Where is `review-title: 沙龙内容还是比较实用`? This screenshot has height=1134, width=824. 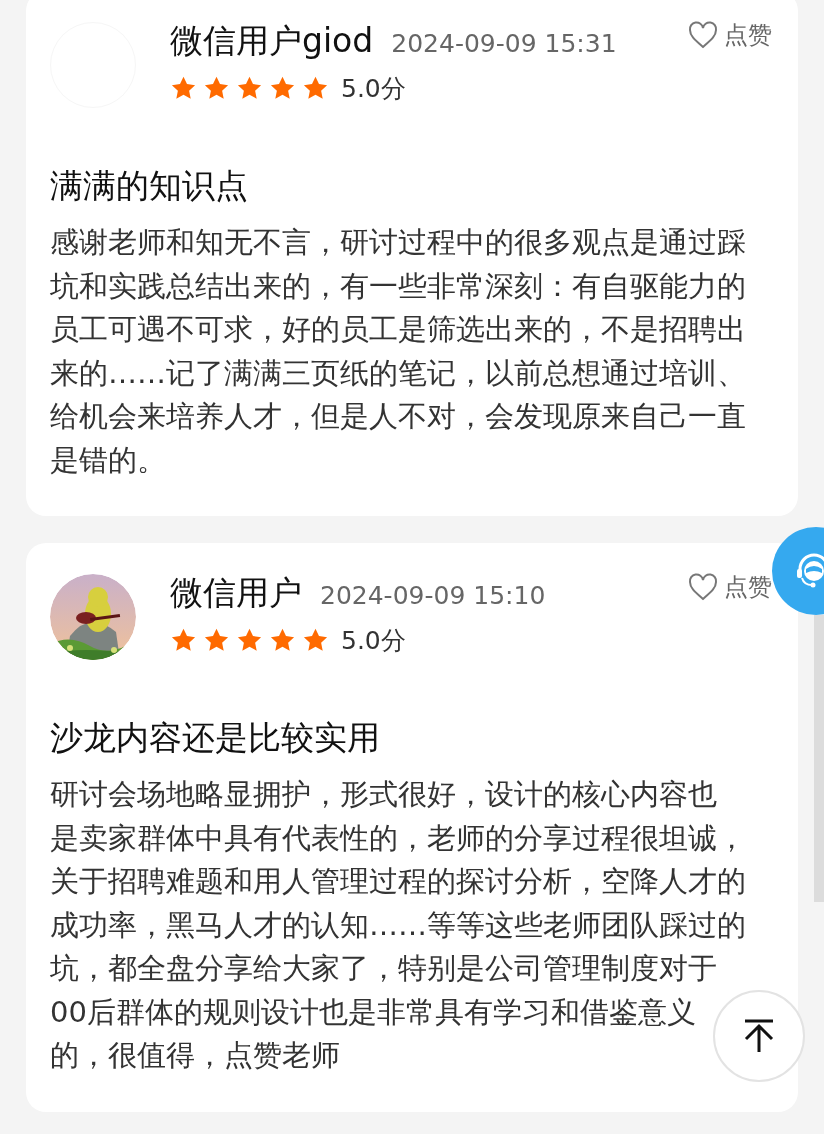
review-title: 沙龙内容还是比较实用 is located at coordinates (215, 738).